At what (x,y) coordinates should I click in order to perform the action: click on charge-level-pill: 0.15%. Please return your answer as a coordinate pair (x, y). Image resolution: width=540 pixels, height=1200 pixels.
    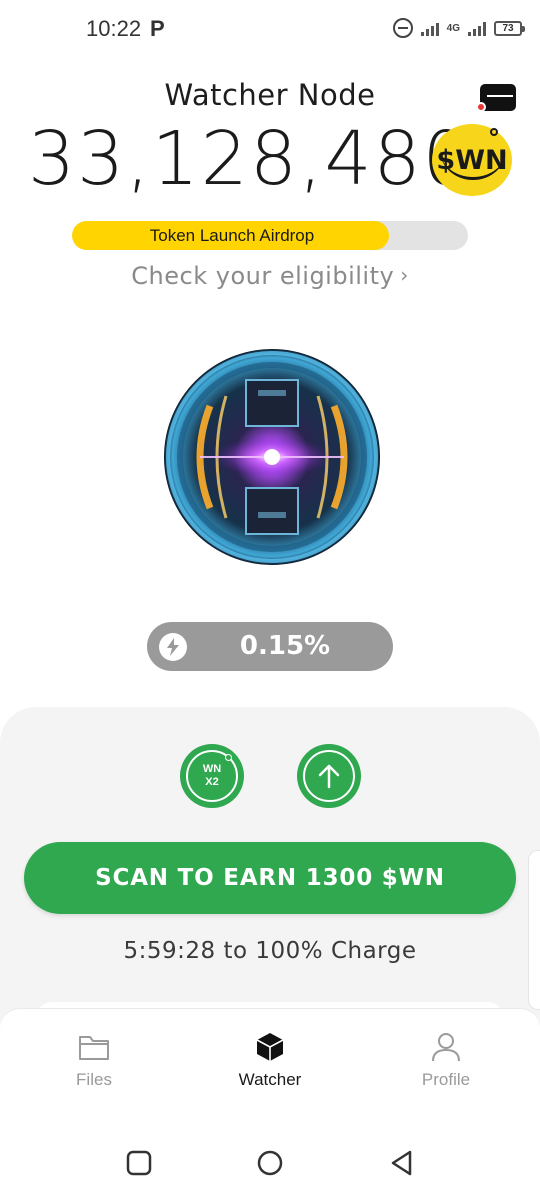
    Looking at the image, I should click on (270, 646).